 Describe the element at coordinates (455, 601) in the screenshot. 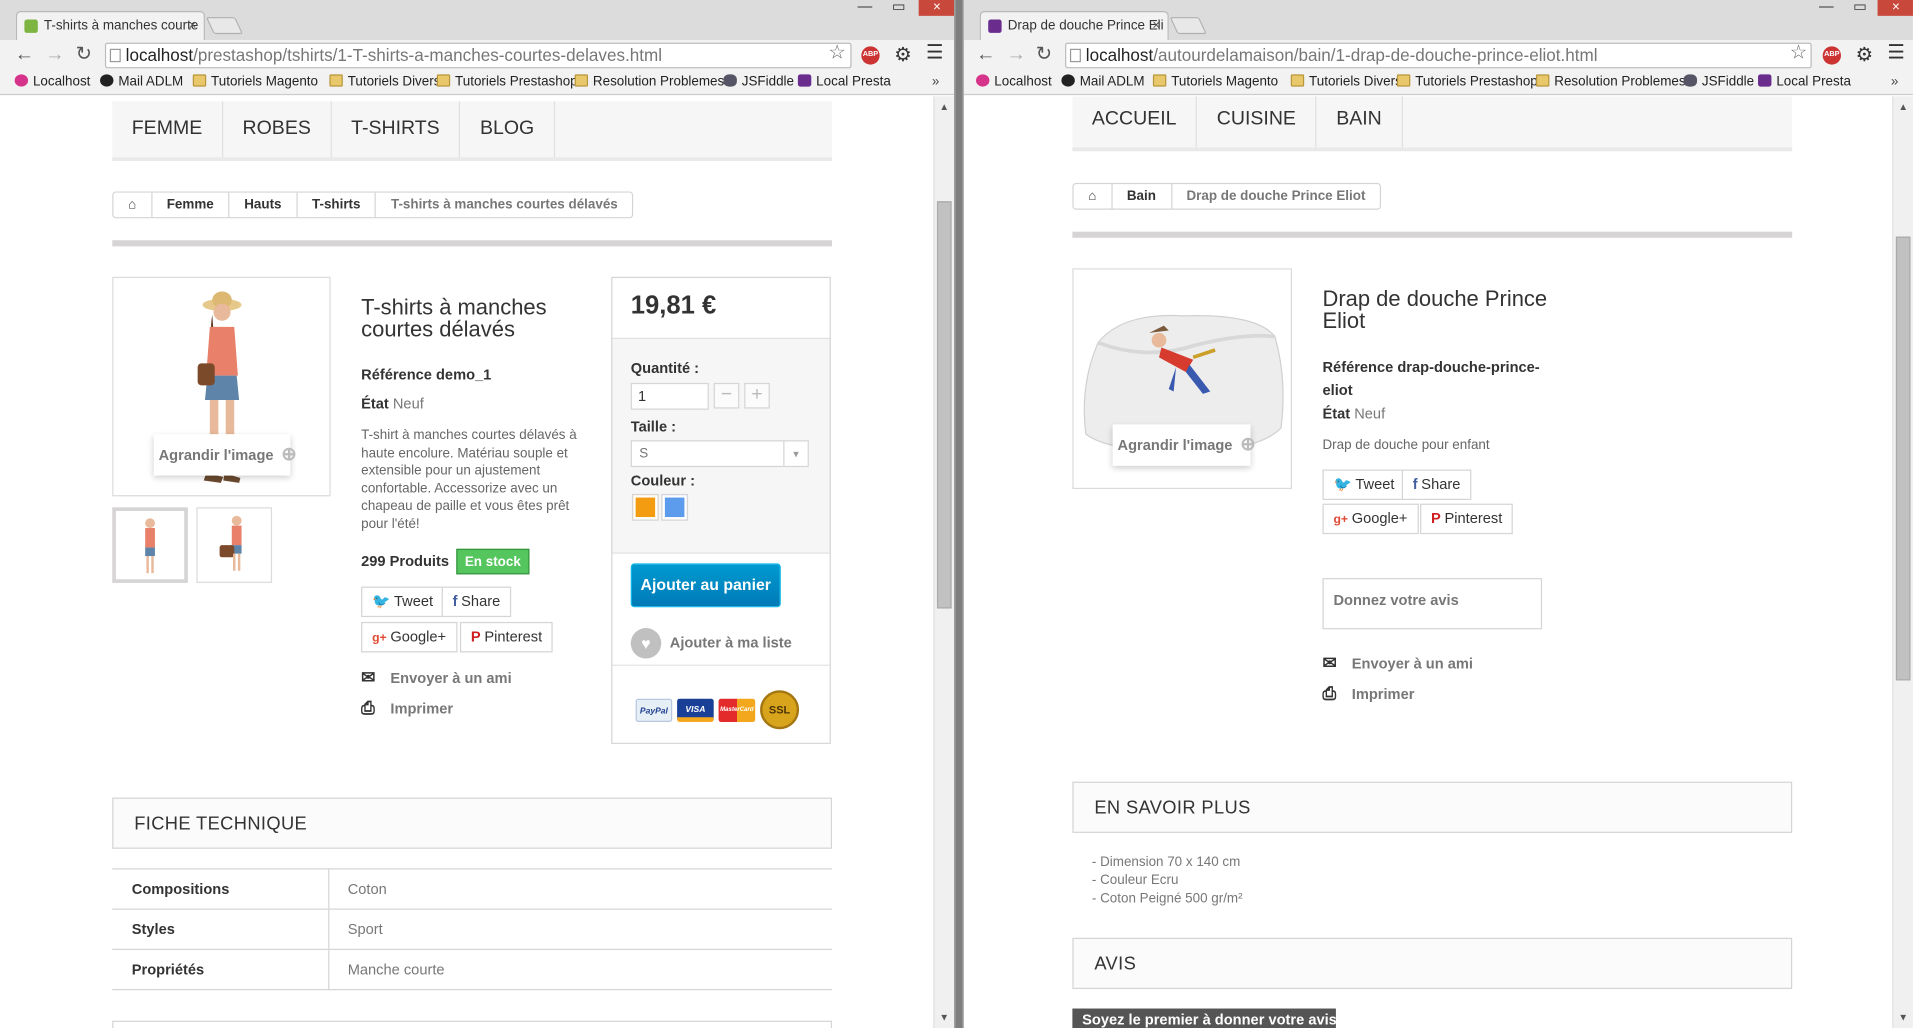

I see `facebook-icon: f` at that location.